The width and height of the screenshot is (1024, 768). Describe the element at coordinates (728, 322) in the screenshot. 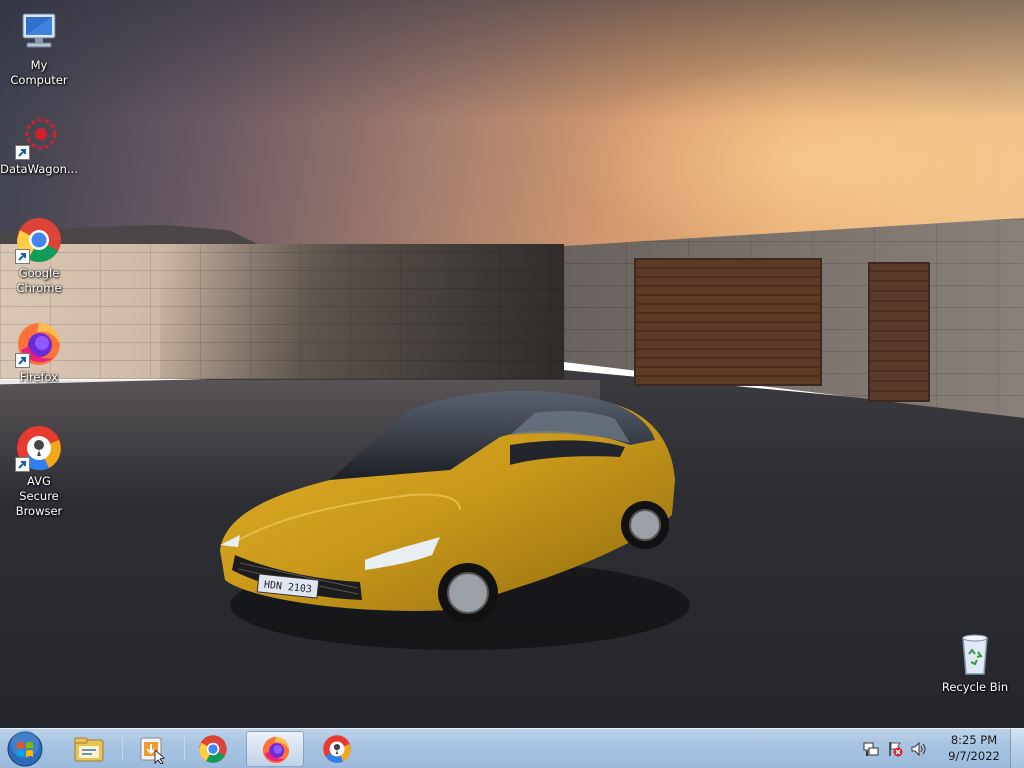

I see `wallpaper-garage-door` at that location.